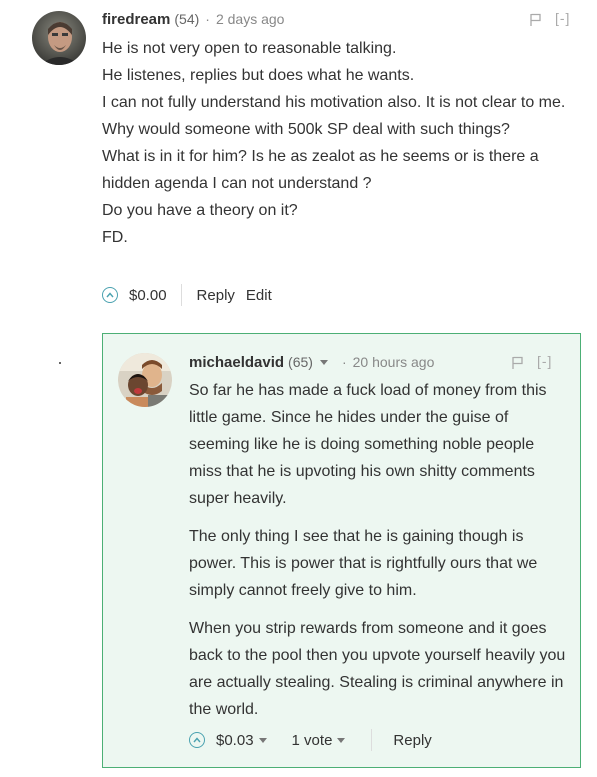 This screenshot has height=777, width=597. What do you see at coordinates (394, 362) in the screenshot?
I see `timestamp: 20 hours ago` at bounding box center [394, 362].